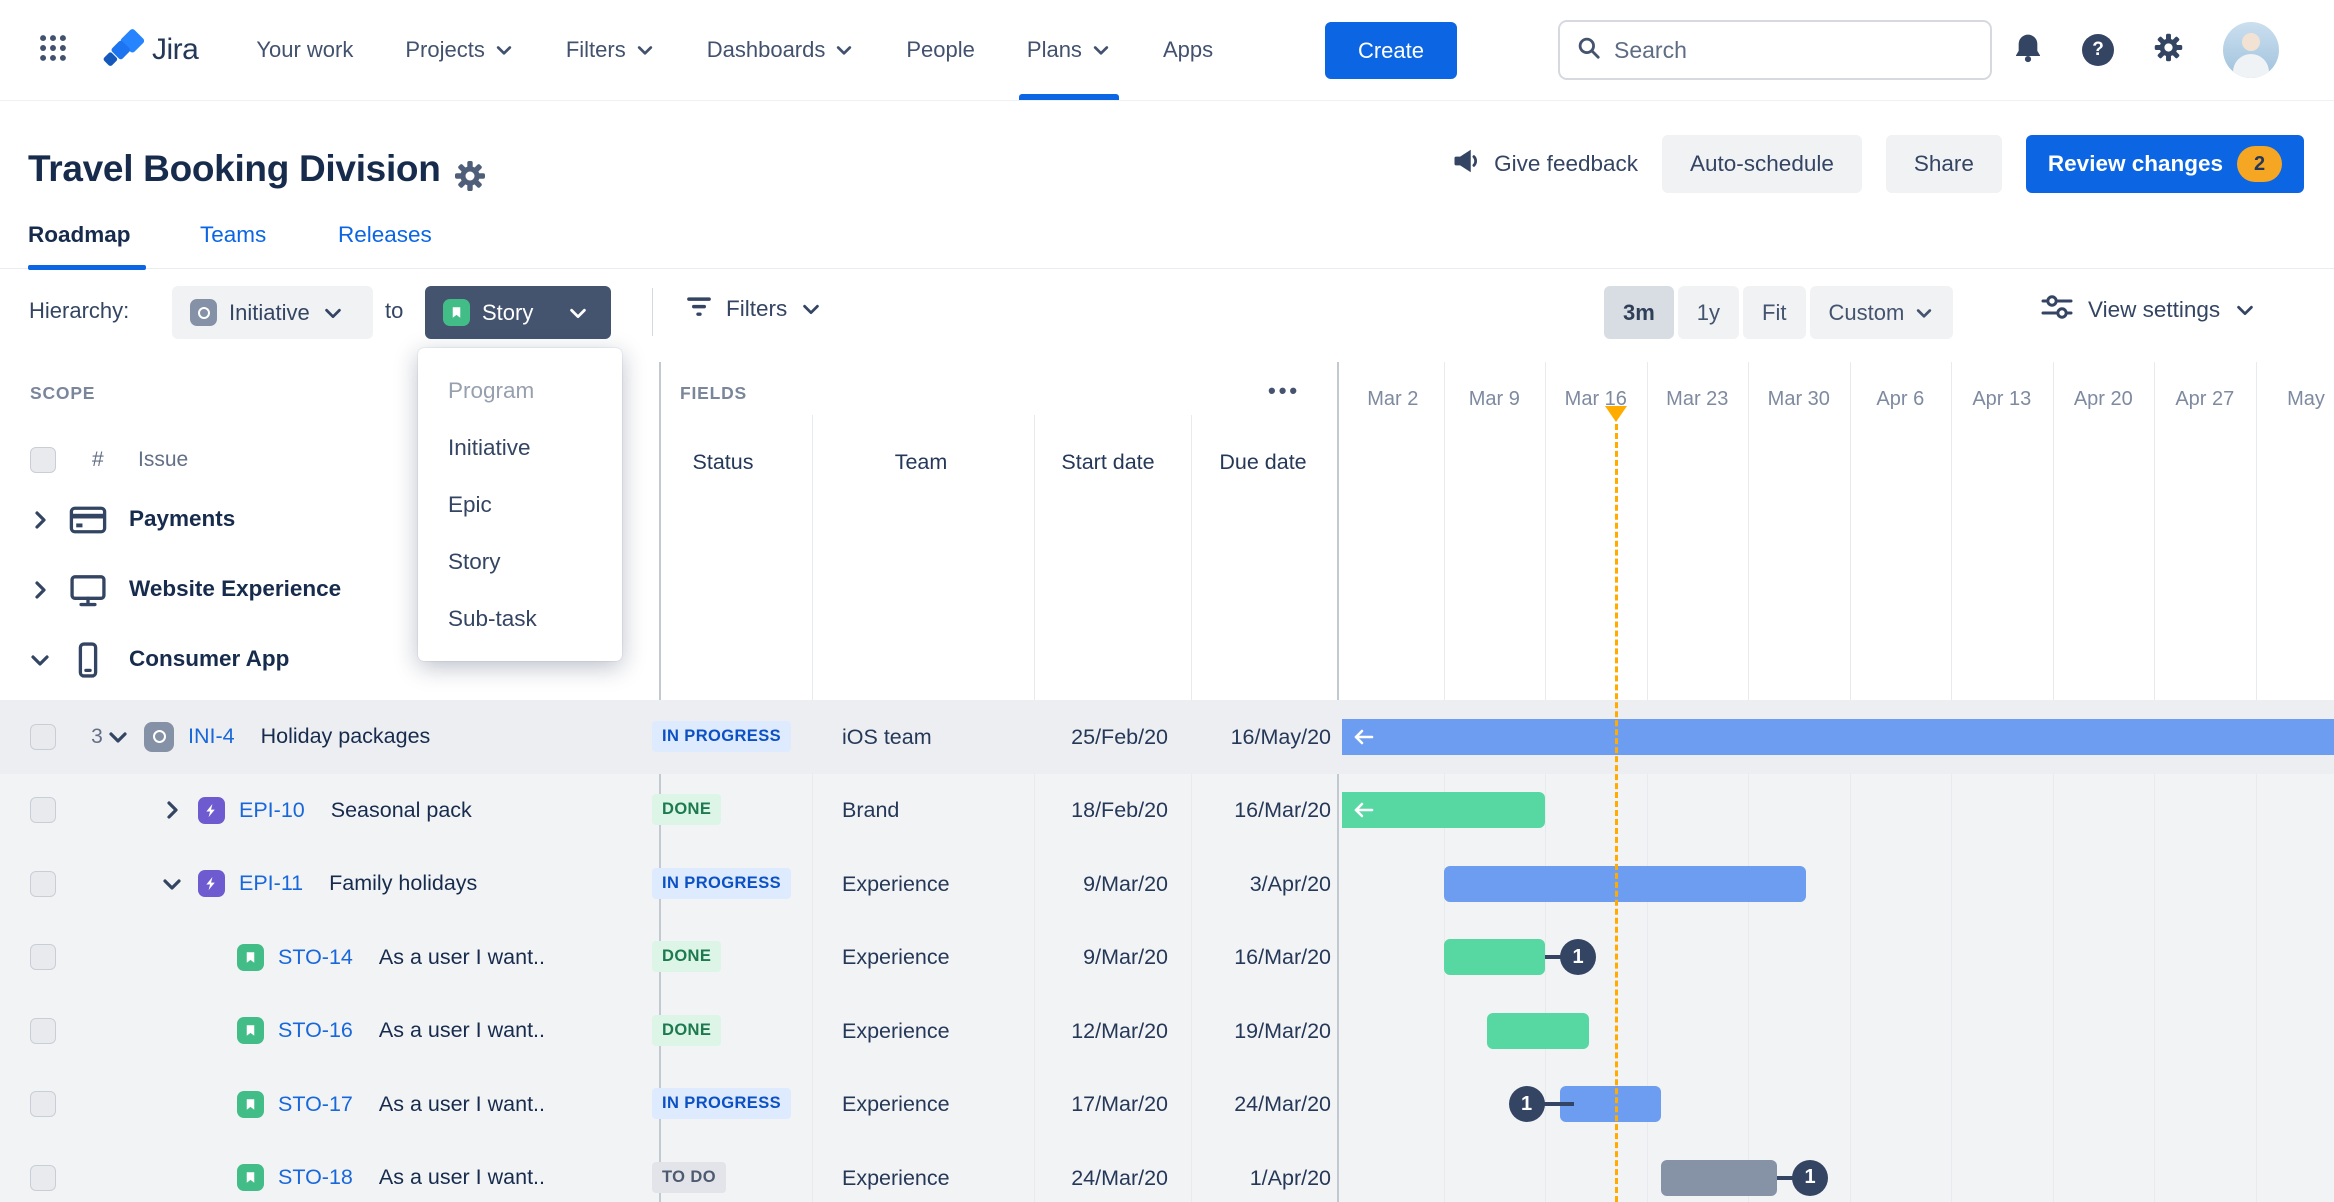 This screenshot has width=2334, height=1202. I want to click on help-icon: ?, so click(2098, 50).